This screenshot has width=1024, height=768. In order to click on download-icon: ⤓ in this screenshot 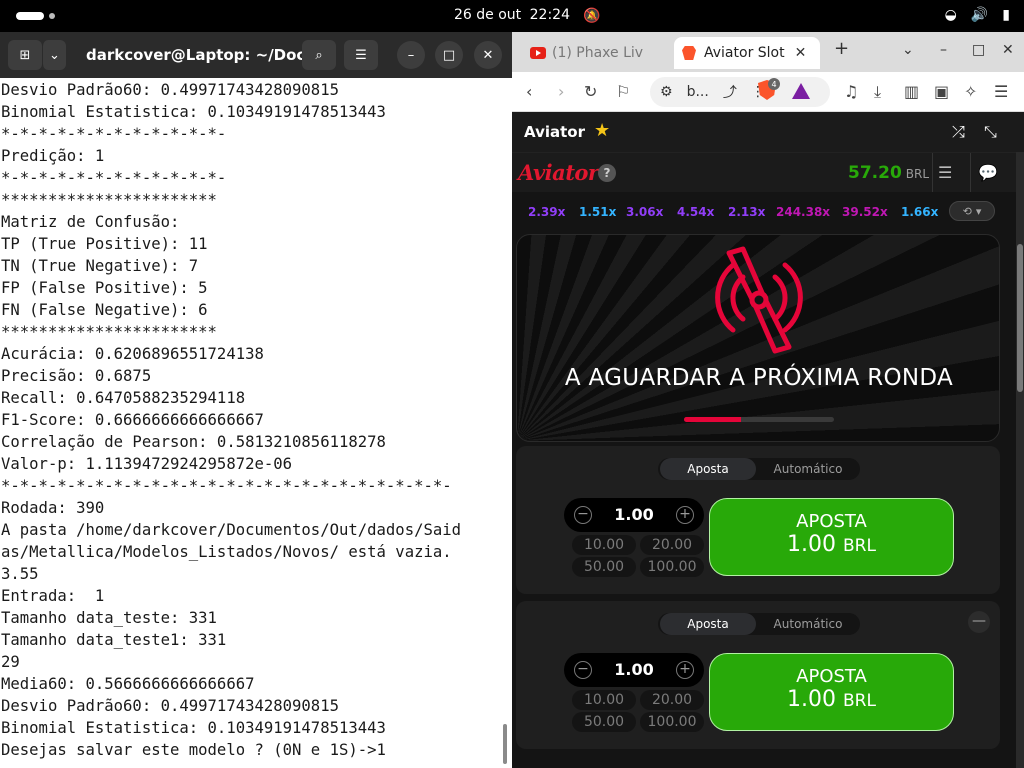, I will do `click(877, 92)`.